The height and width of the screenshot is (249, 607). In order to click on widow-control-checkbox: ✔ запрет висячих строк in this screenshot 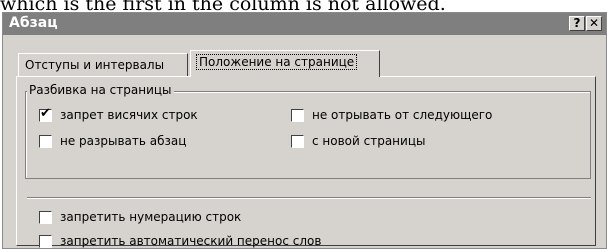, I will do `click(118, 113)`.